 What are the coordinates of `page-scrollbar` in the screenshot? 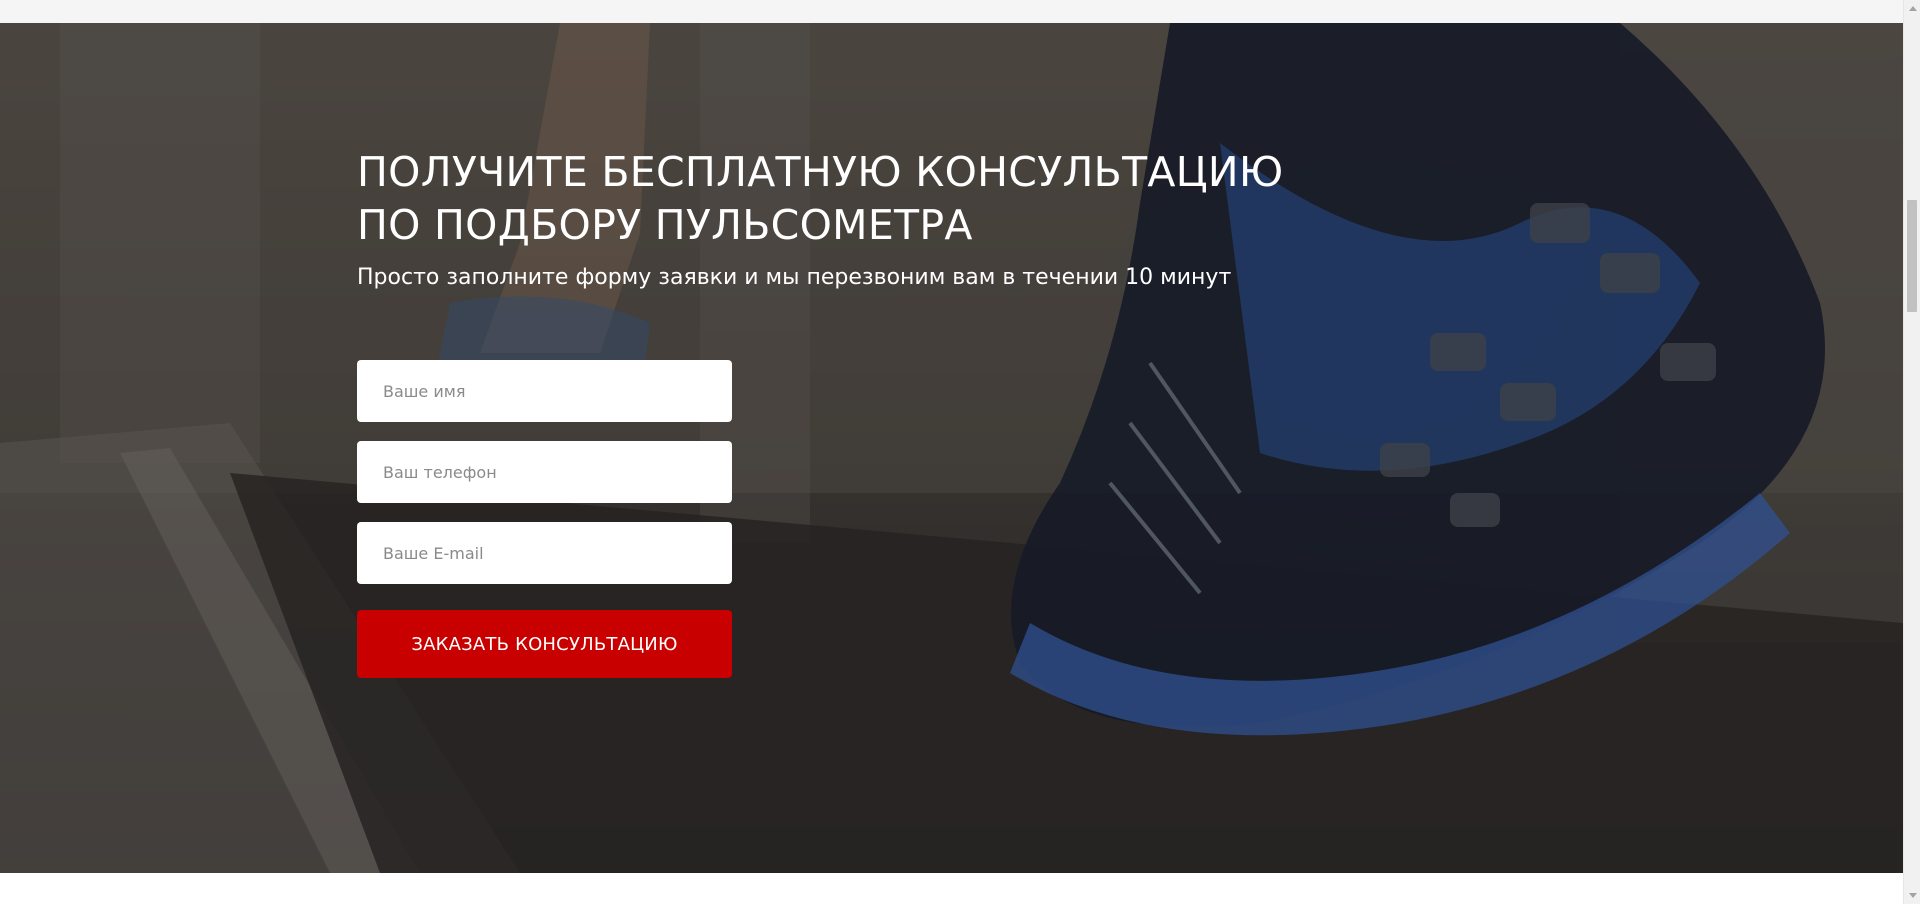 It's located at (1911, 452).